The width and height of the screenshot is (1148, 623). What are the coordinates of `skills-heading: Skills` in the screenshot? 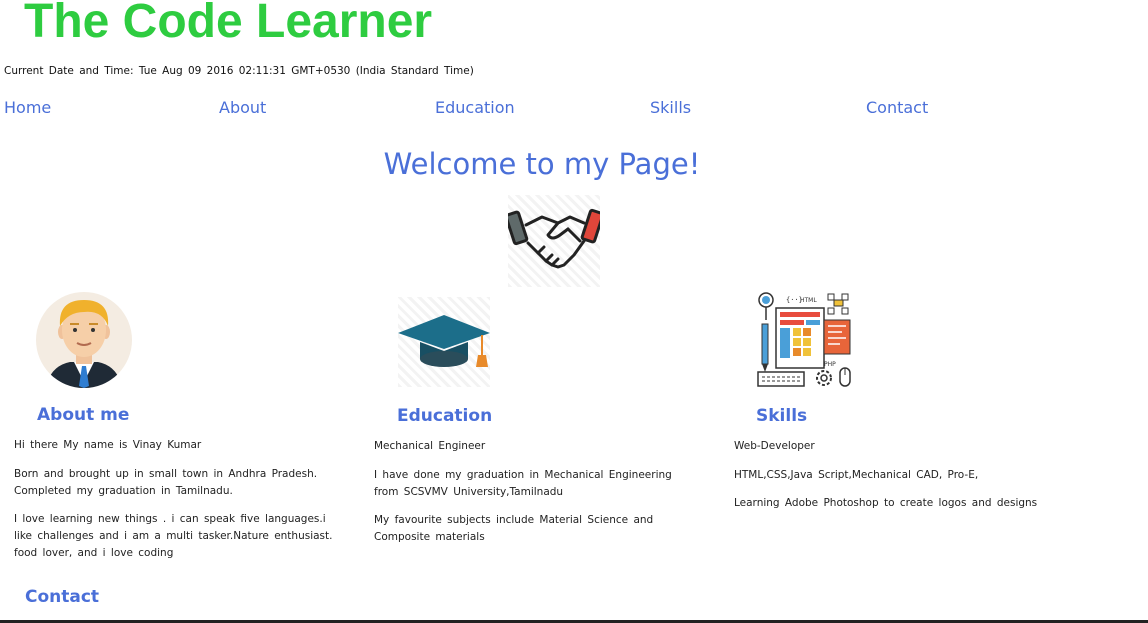 It's located at (782, 416).